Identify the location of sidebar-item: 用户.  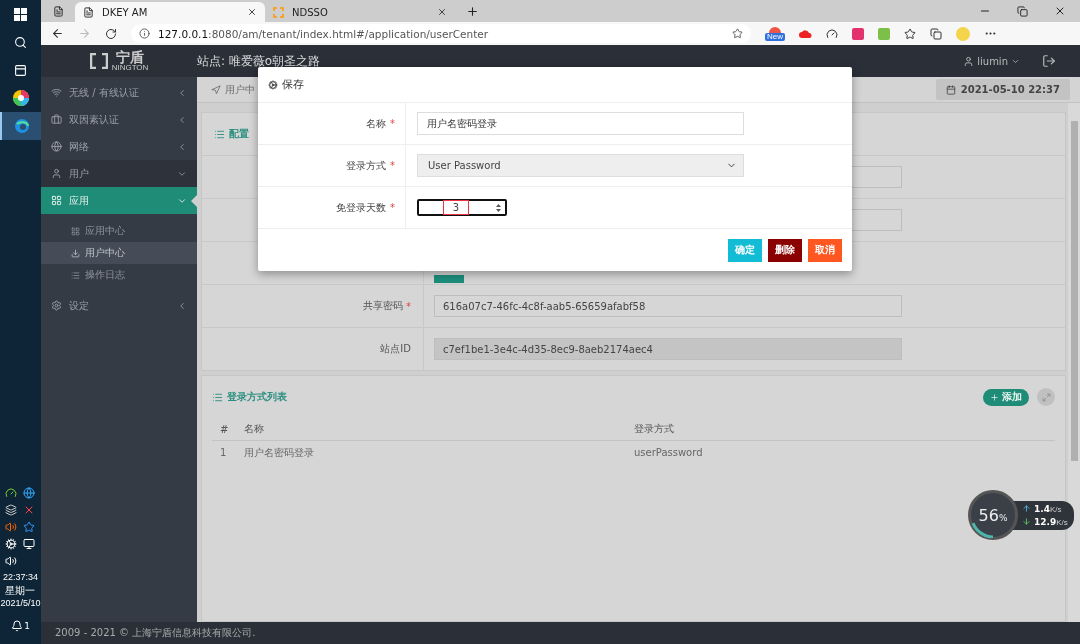
(119, 173).